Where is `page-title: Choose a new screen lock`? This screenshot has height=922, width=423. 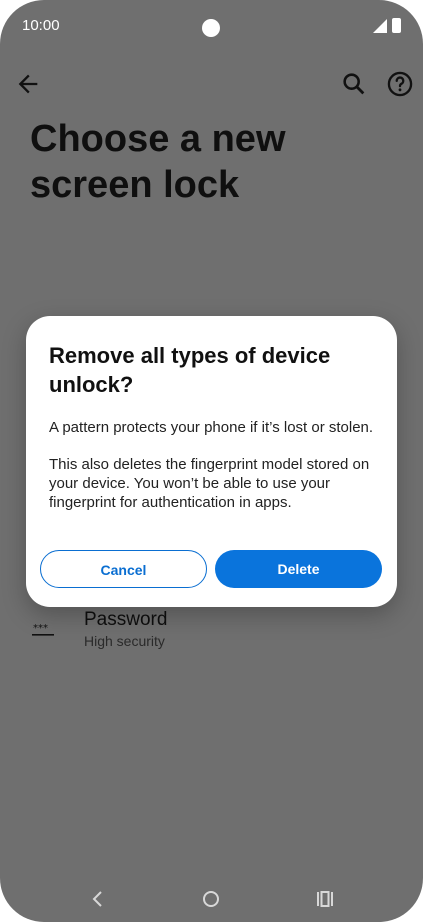
page-title: Choose a new screen lock is located at coordinates (158, 162).